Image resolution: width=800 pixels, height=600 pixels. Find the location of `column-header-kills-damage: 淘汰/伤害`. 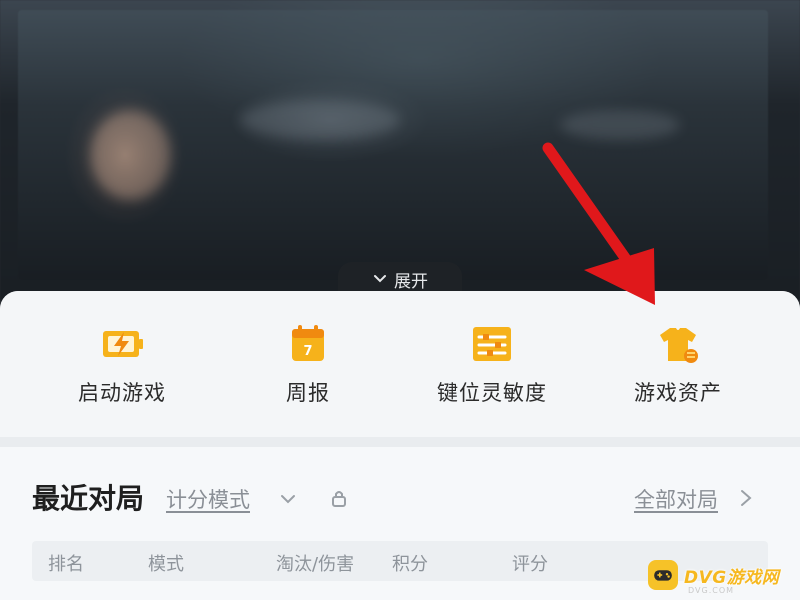

column-header-kills-damage: 淘汰/伤害 is located at coordinates (315, 564).